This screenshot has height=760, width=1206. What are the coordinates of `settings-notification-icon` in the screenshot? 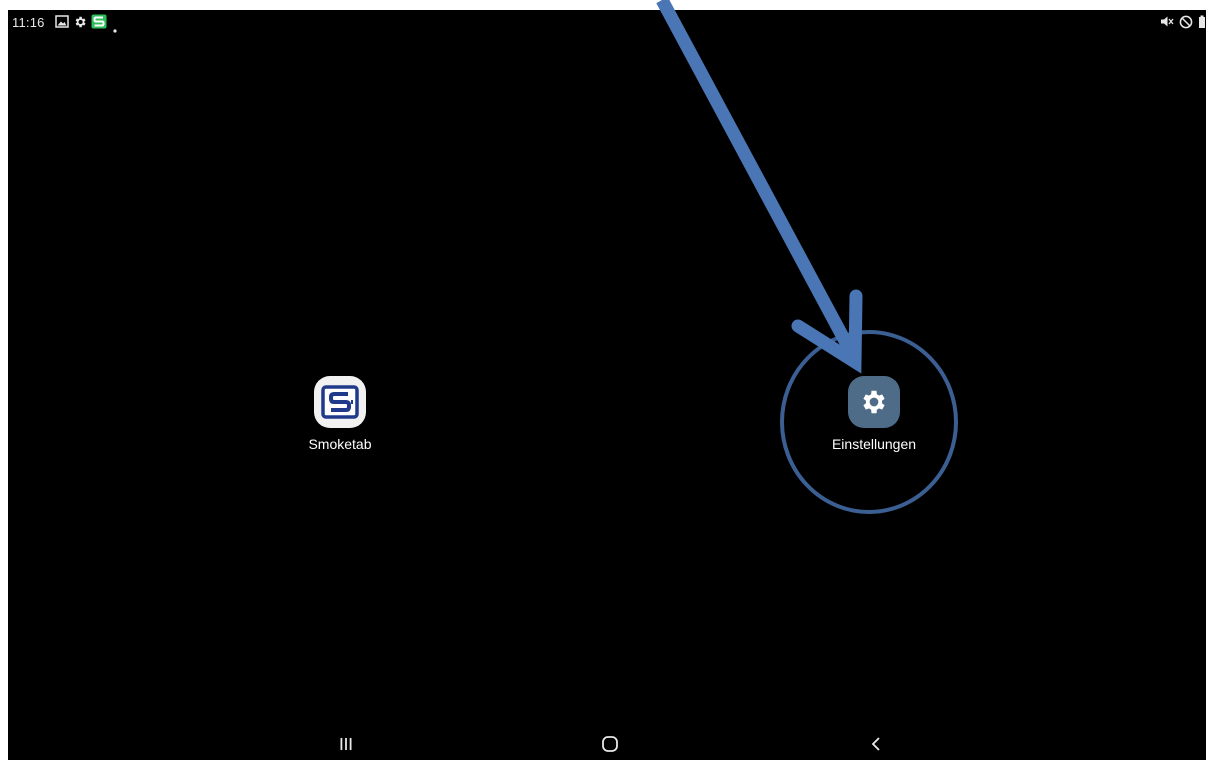 It's located at (80, 24).